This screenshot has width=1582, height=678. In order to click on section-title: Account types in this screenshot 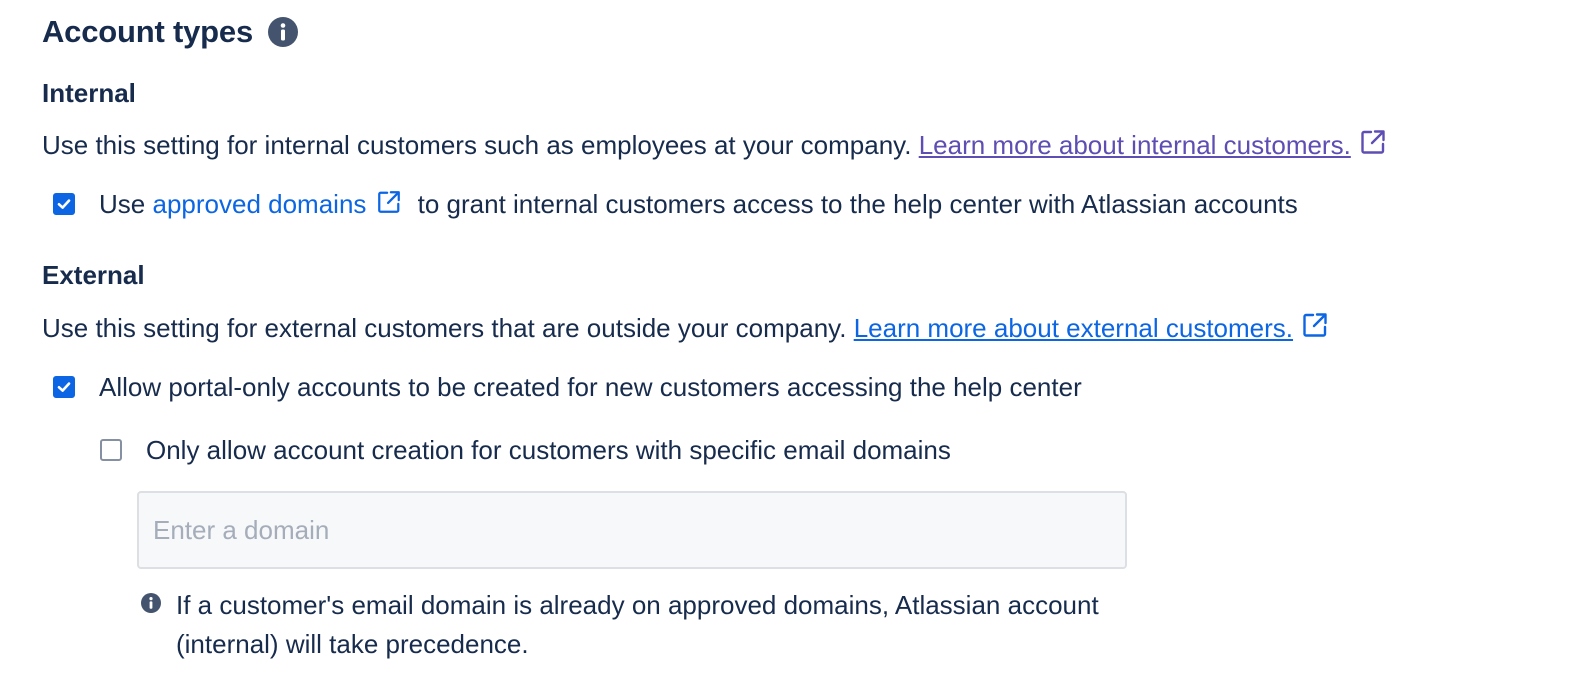, I will do `click(170, 32)`.